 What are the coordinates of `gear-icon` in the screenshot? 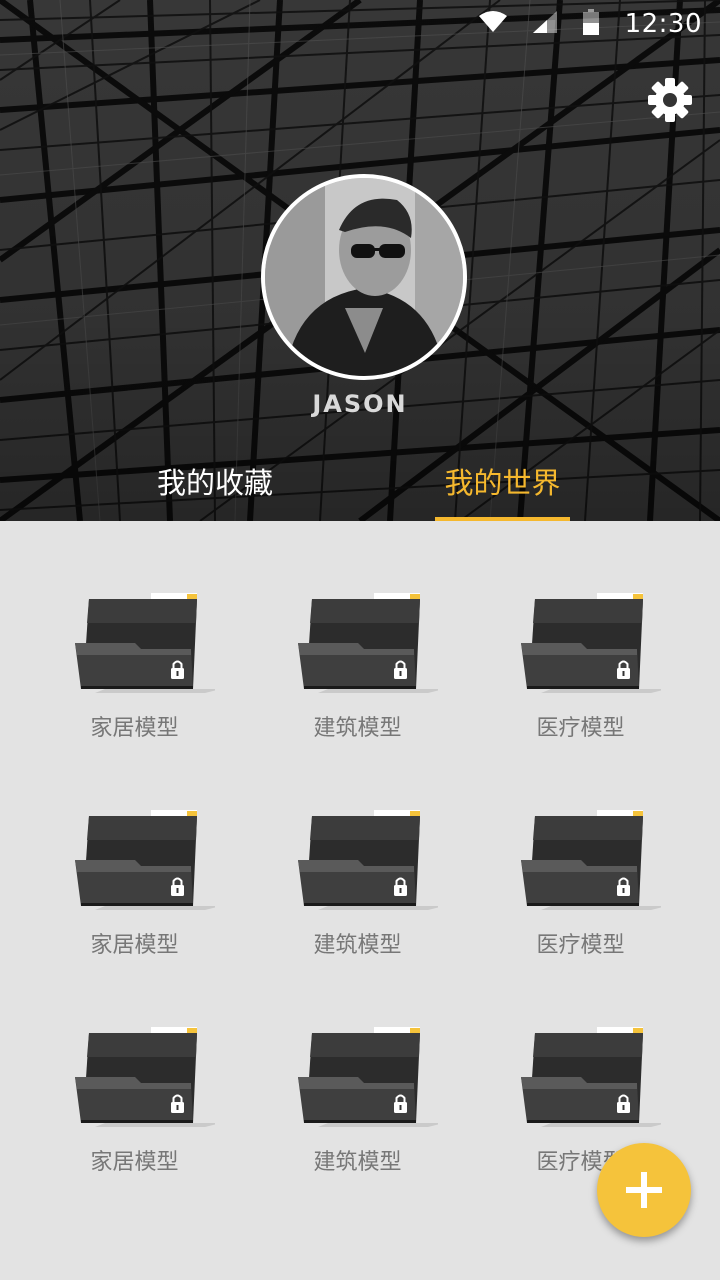 It's located at (670, 100).